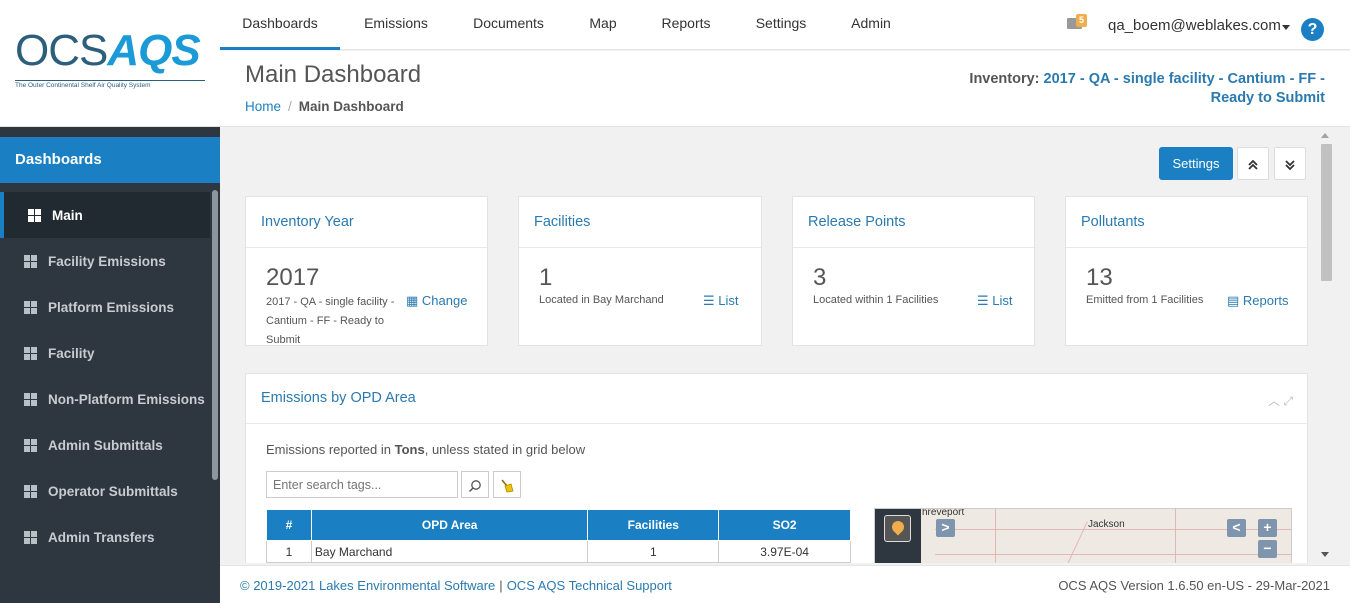  I want to click on zoom-in-button: +, so click(1267, 528).